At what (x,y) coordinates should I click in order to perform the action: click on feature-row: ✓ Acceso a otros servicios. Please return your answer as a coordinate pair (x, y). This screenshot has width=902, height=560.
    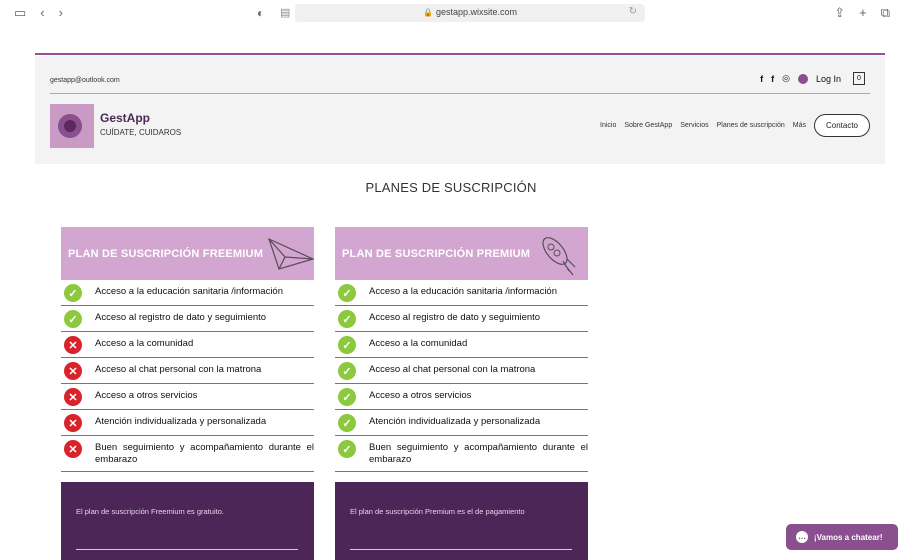
    Looking at the image, I should click on (461, 397).